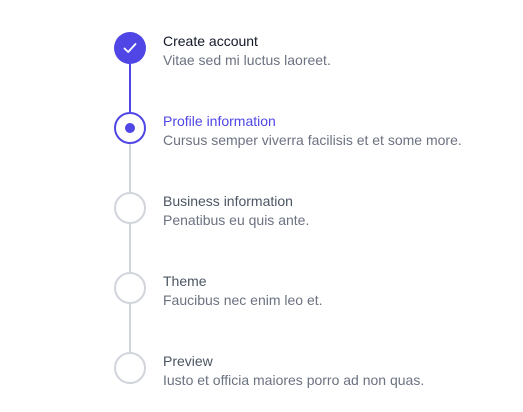 This screenshot has width=523, height=412. Describe the element at coordinates (219, 121) in the screenshot. I see `step-title: Profile information` at that location.